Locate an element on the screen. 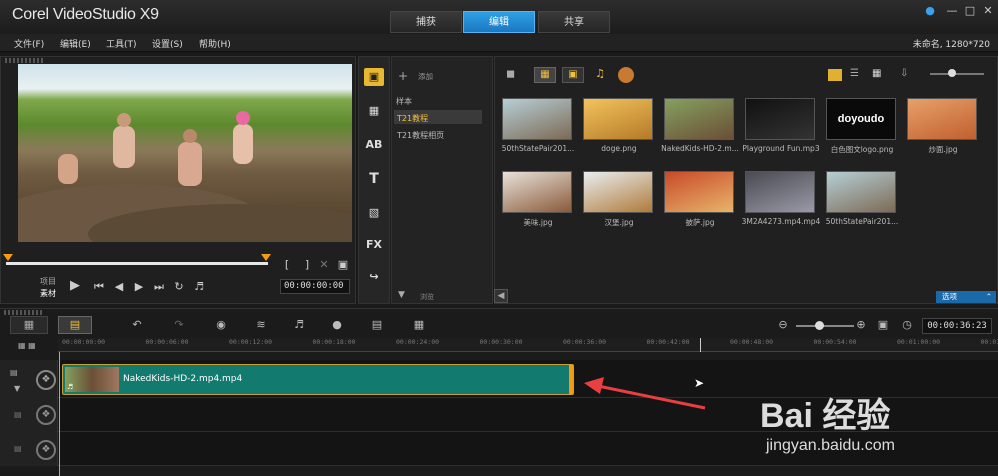  zoom-out-icon: ⊖ is located at coordinates (783, 325).